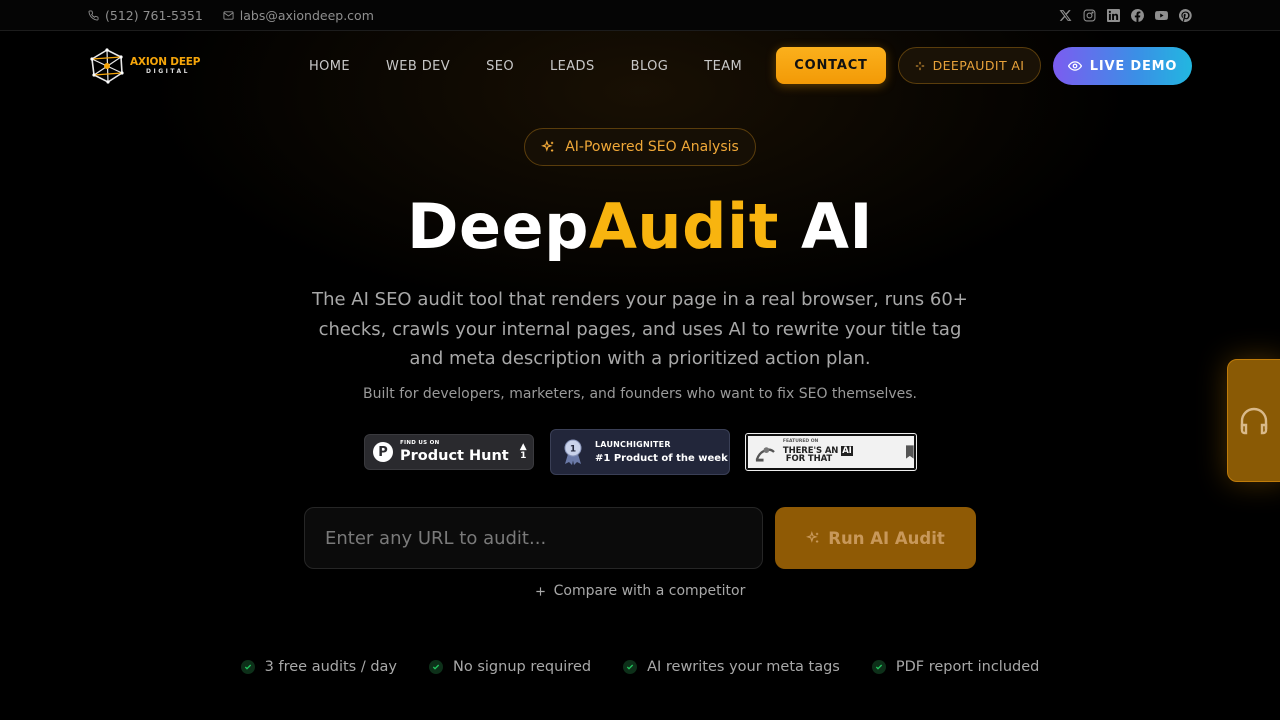 This screenshot has width=1280, height=720. Describe the element at coordinates (650, 66) in the screenshot. I see `nav-link-blog: BLOG` at that location.